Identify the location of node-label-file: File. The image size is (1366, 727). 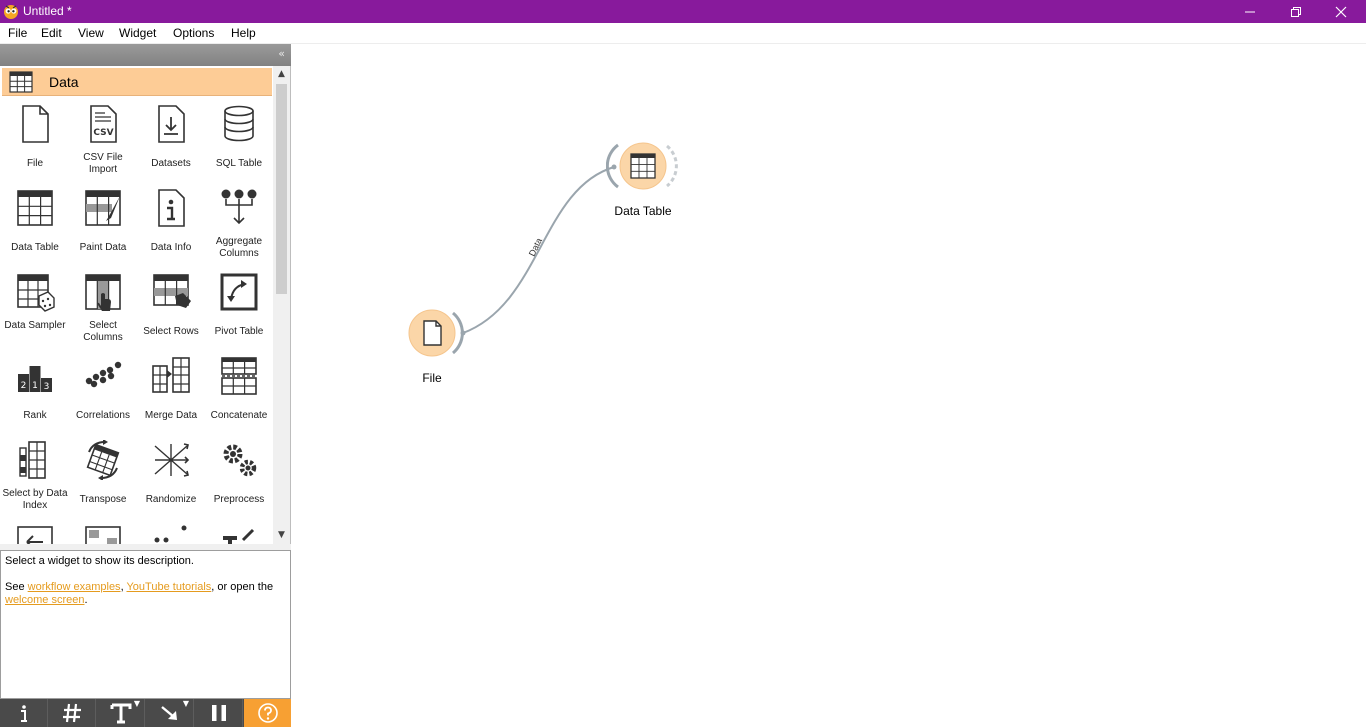
(432, 378).